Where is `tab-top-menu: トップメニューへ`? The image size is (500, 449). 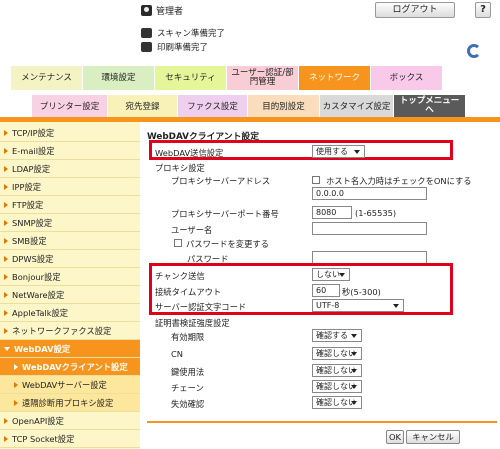
tab-top-menu: トップメニューへ is located at coordinates (430, 106).